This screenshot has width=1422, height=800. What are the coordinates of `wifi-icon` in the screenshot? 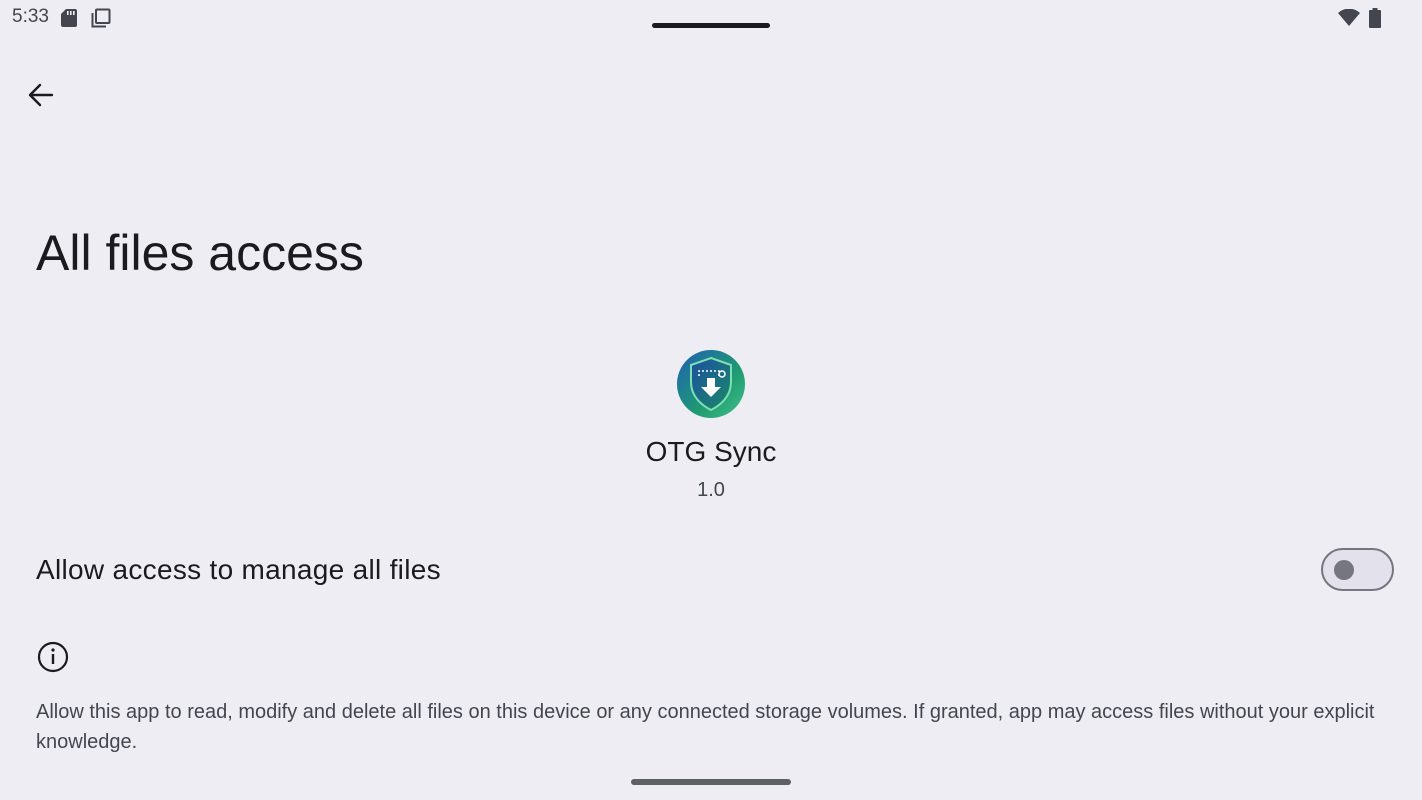 It's located at (1349, 19).